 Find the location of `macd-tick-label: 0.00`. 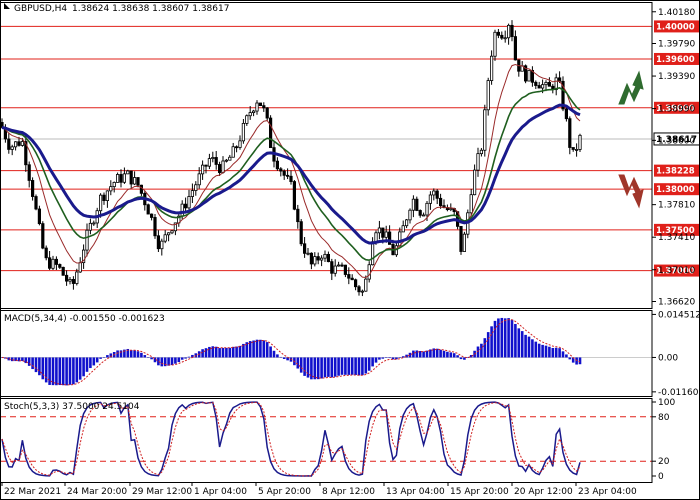

macd-tick-label: 0.00 is located at coordinates (668, 358).